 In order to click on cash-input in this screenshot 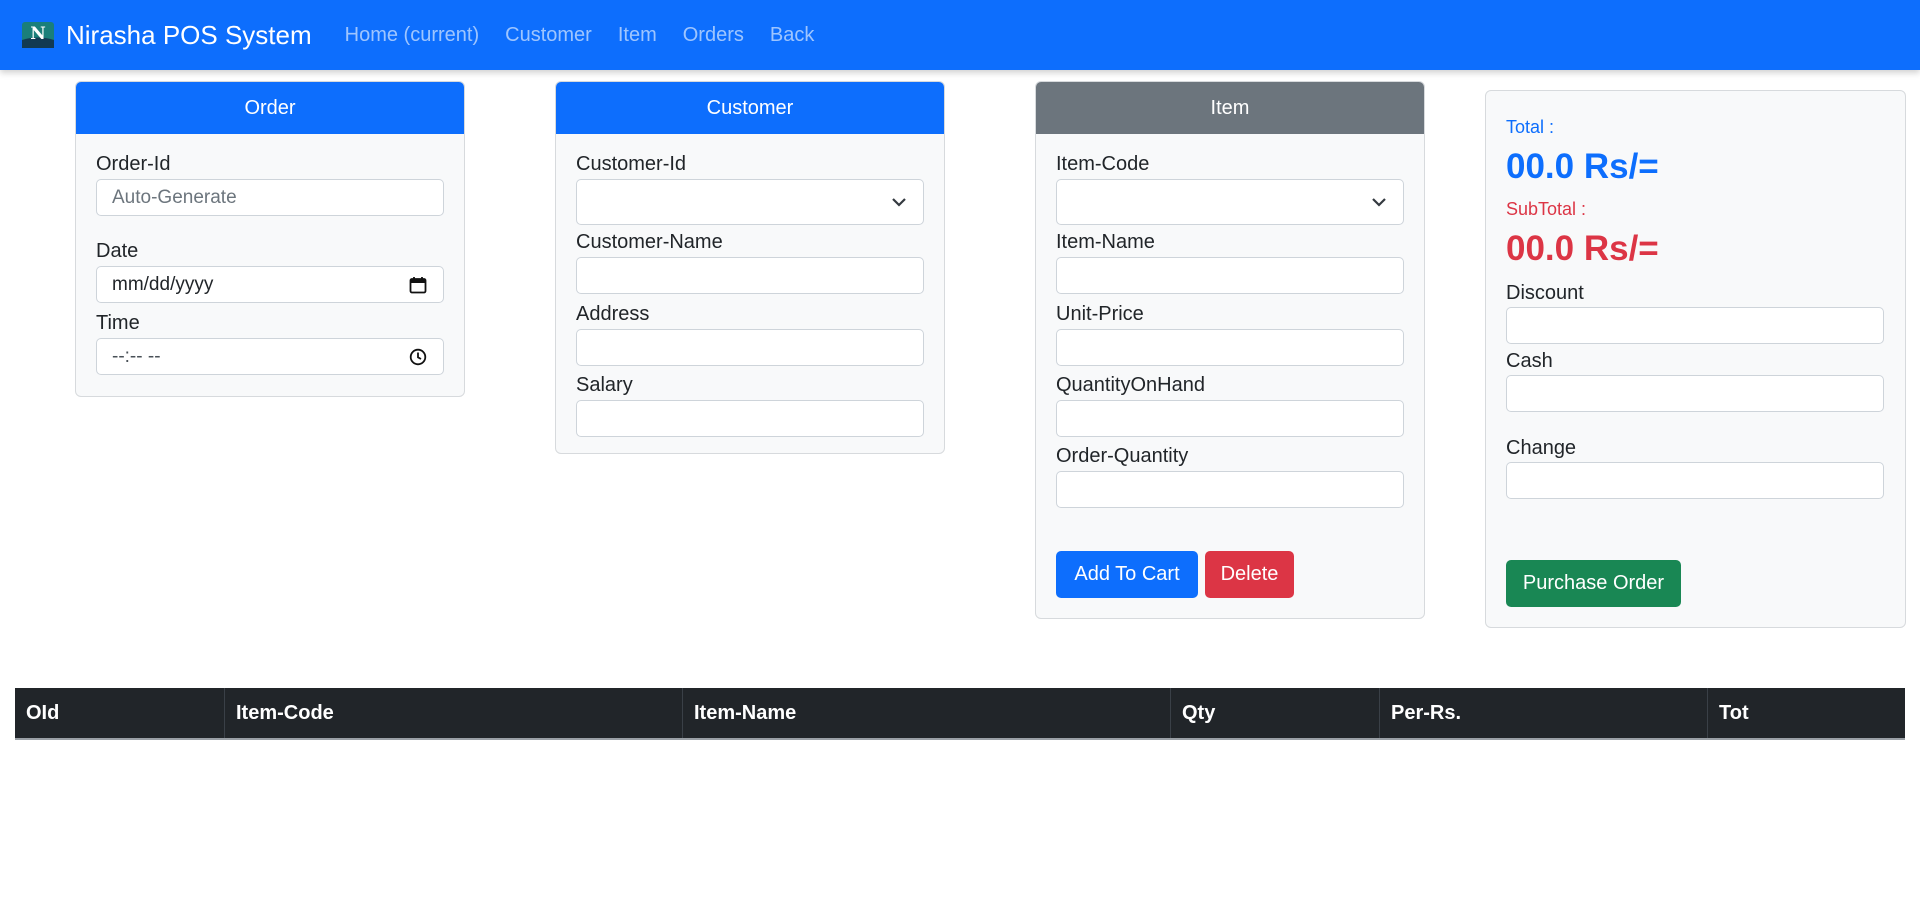, I will do `click(1695, 393)`.